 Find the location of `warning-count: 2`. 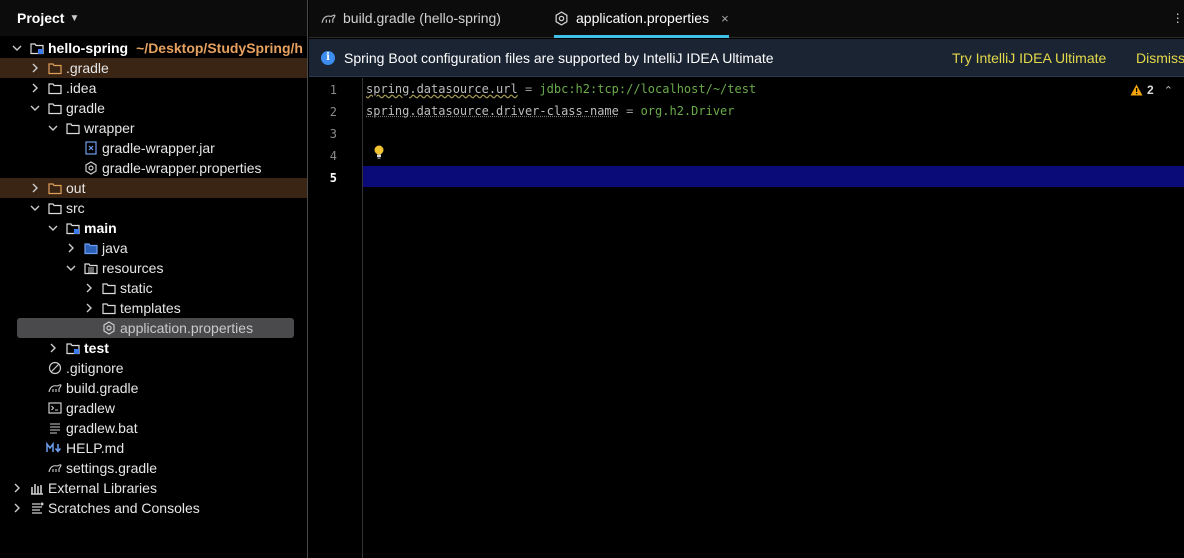

warning-count: 2 is located at coordinates (1150, 90).